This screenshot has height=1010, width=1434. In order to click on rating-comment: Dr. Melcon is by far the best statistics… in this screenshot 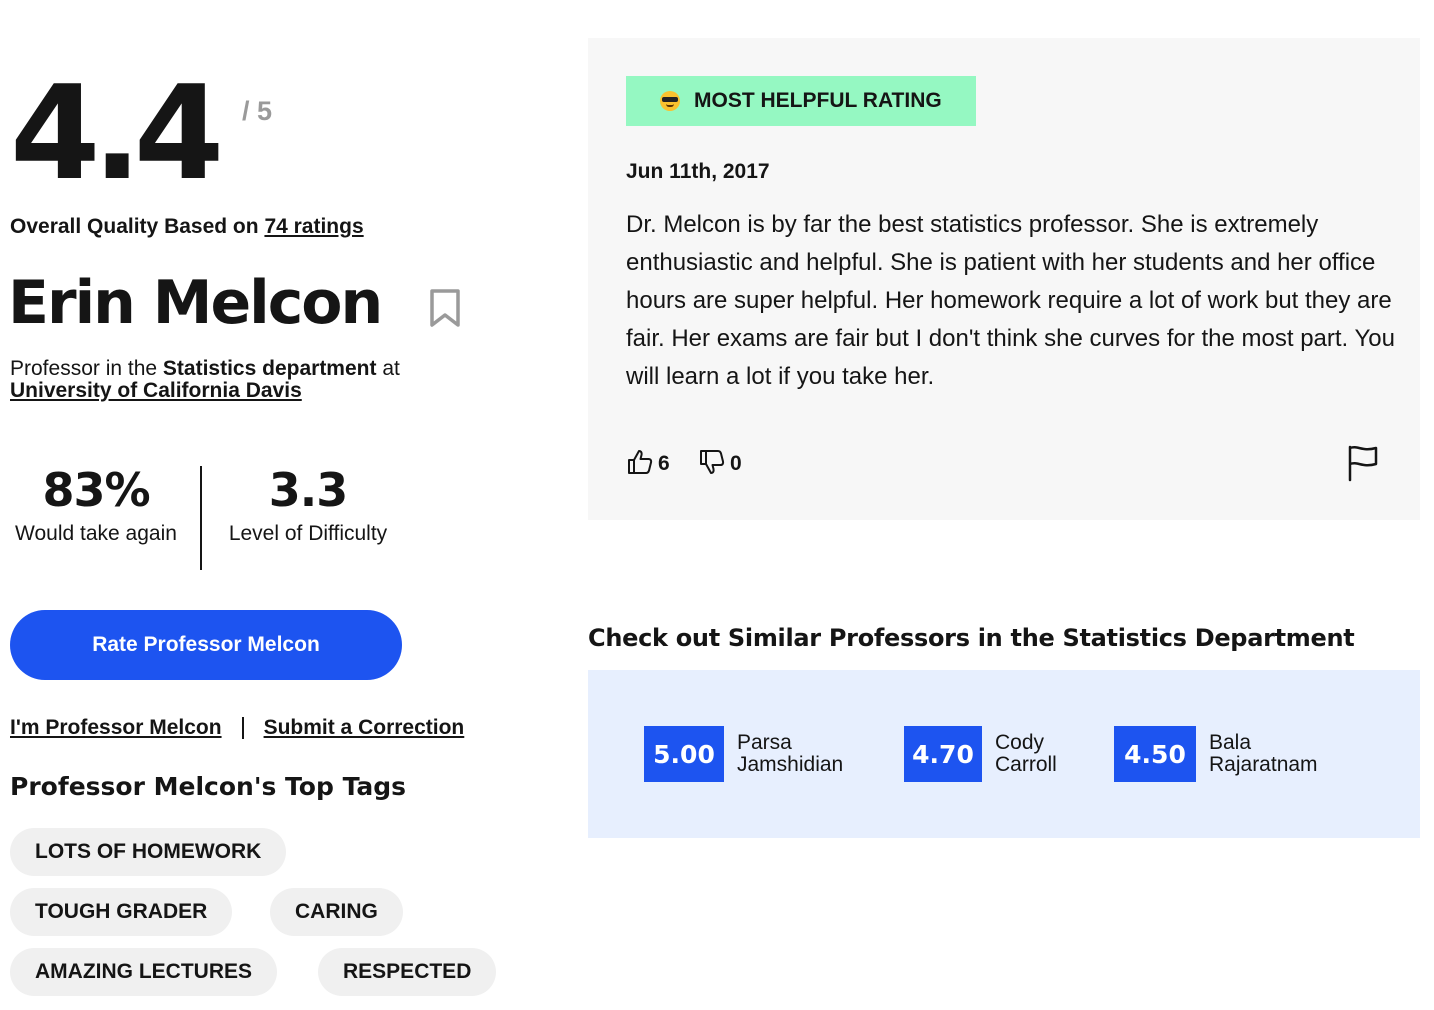, I will do `click(1010, 300)`.